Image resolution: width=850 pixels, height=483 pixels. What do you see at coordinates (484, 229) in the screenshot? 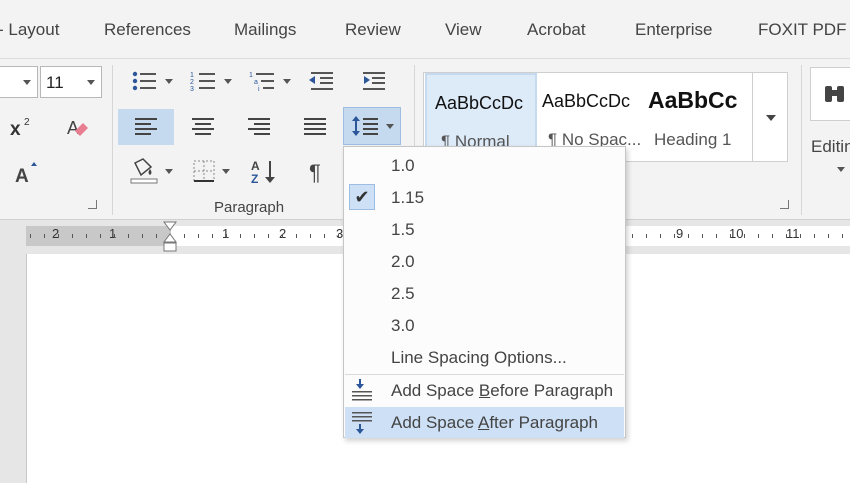
I see `line-spacing-option-1-5: 1.5` at bounding box center [484, 229].